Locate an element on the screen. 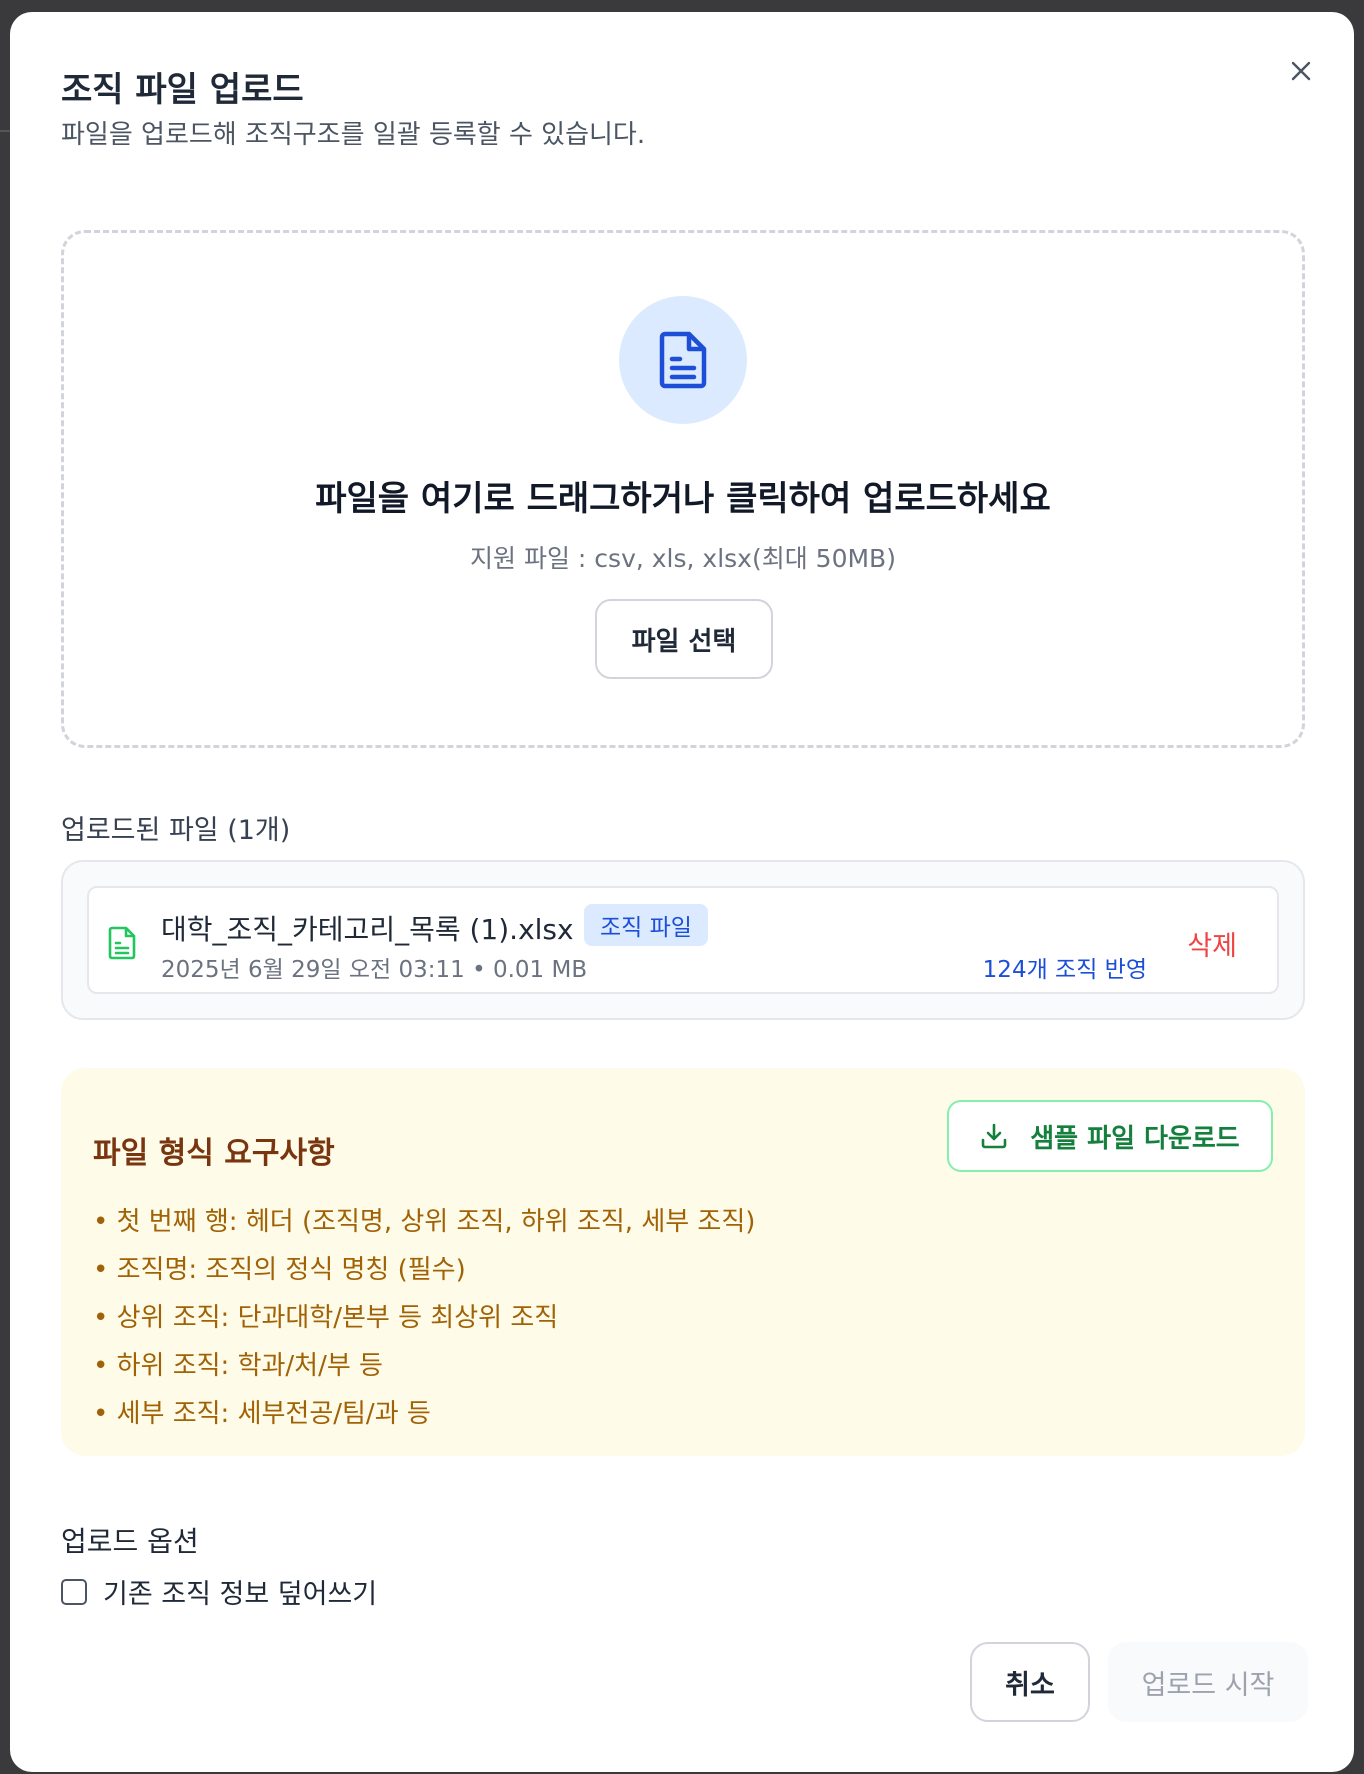 The height and width of the screenshot is (1774, 1364). file-type-badge: 조직 파일 is located at coordinates (646, 925).